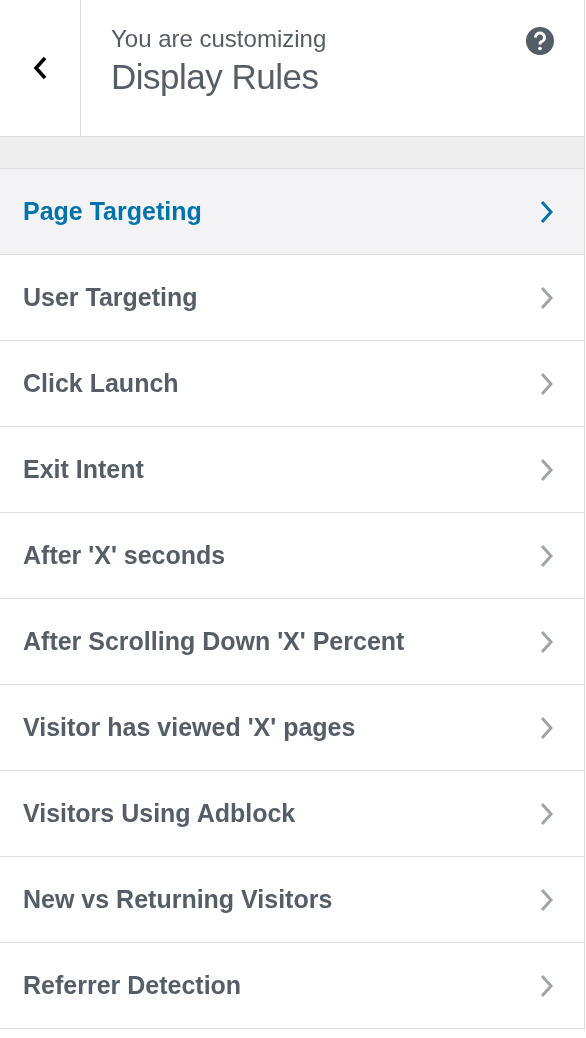  Describe the element at coordinates (40, 68) in the screenshot. I see `back-icon` at that location.